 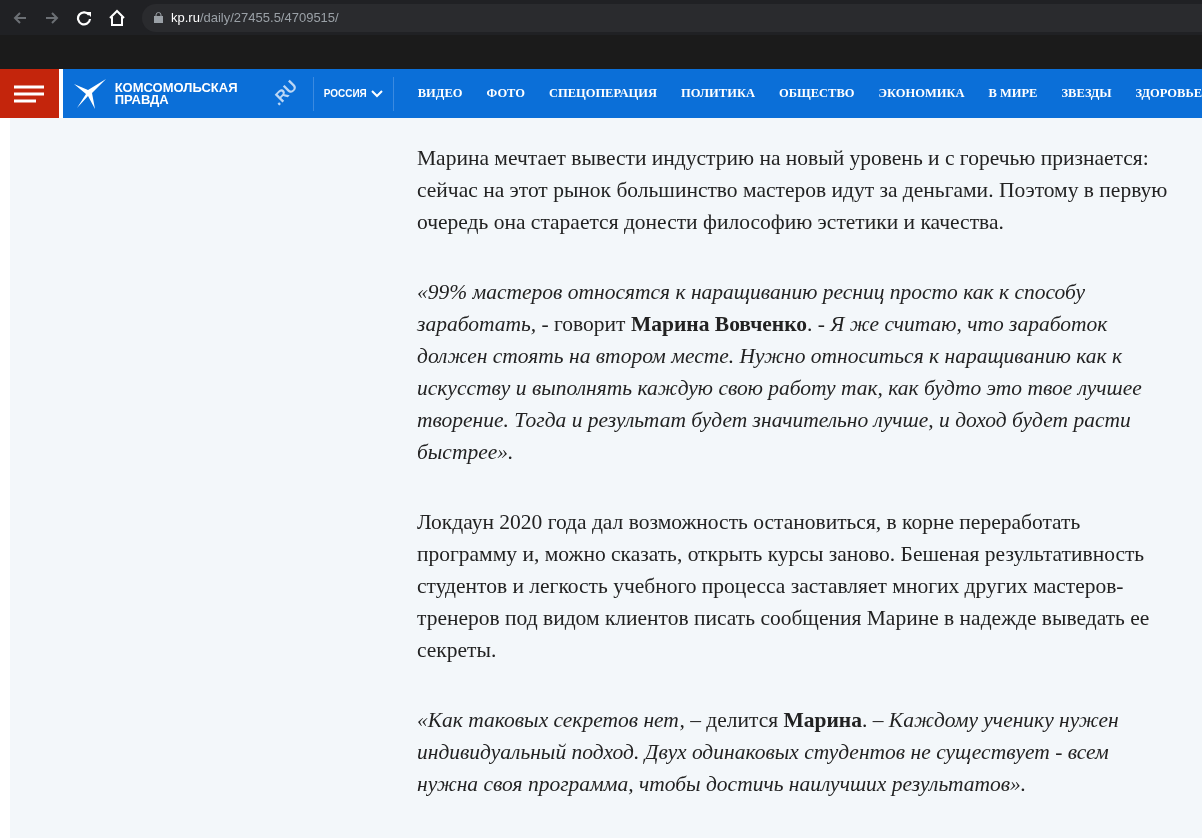 I want to click on nav-link: ЭКОНОМИКА, so click(x=921, y=93).